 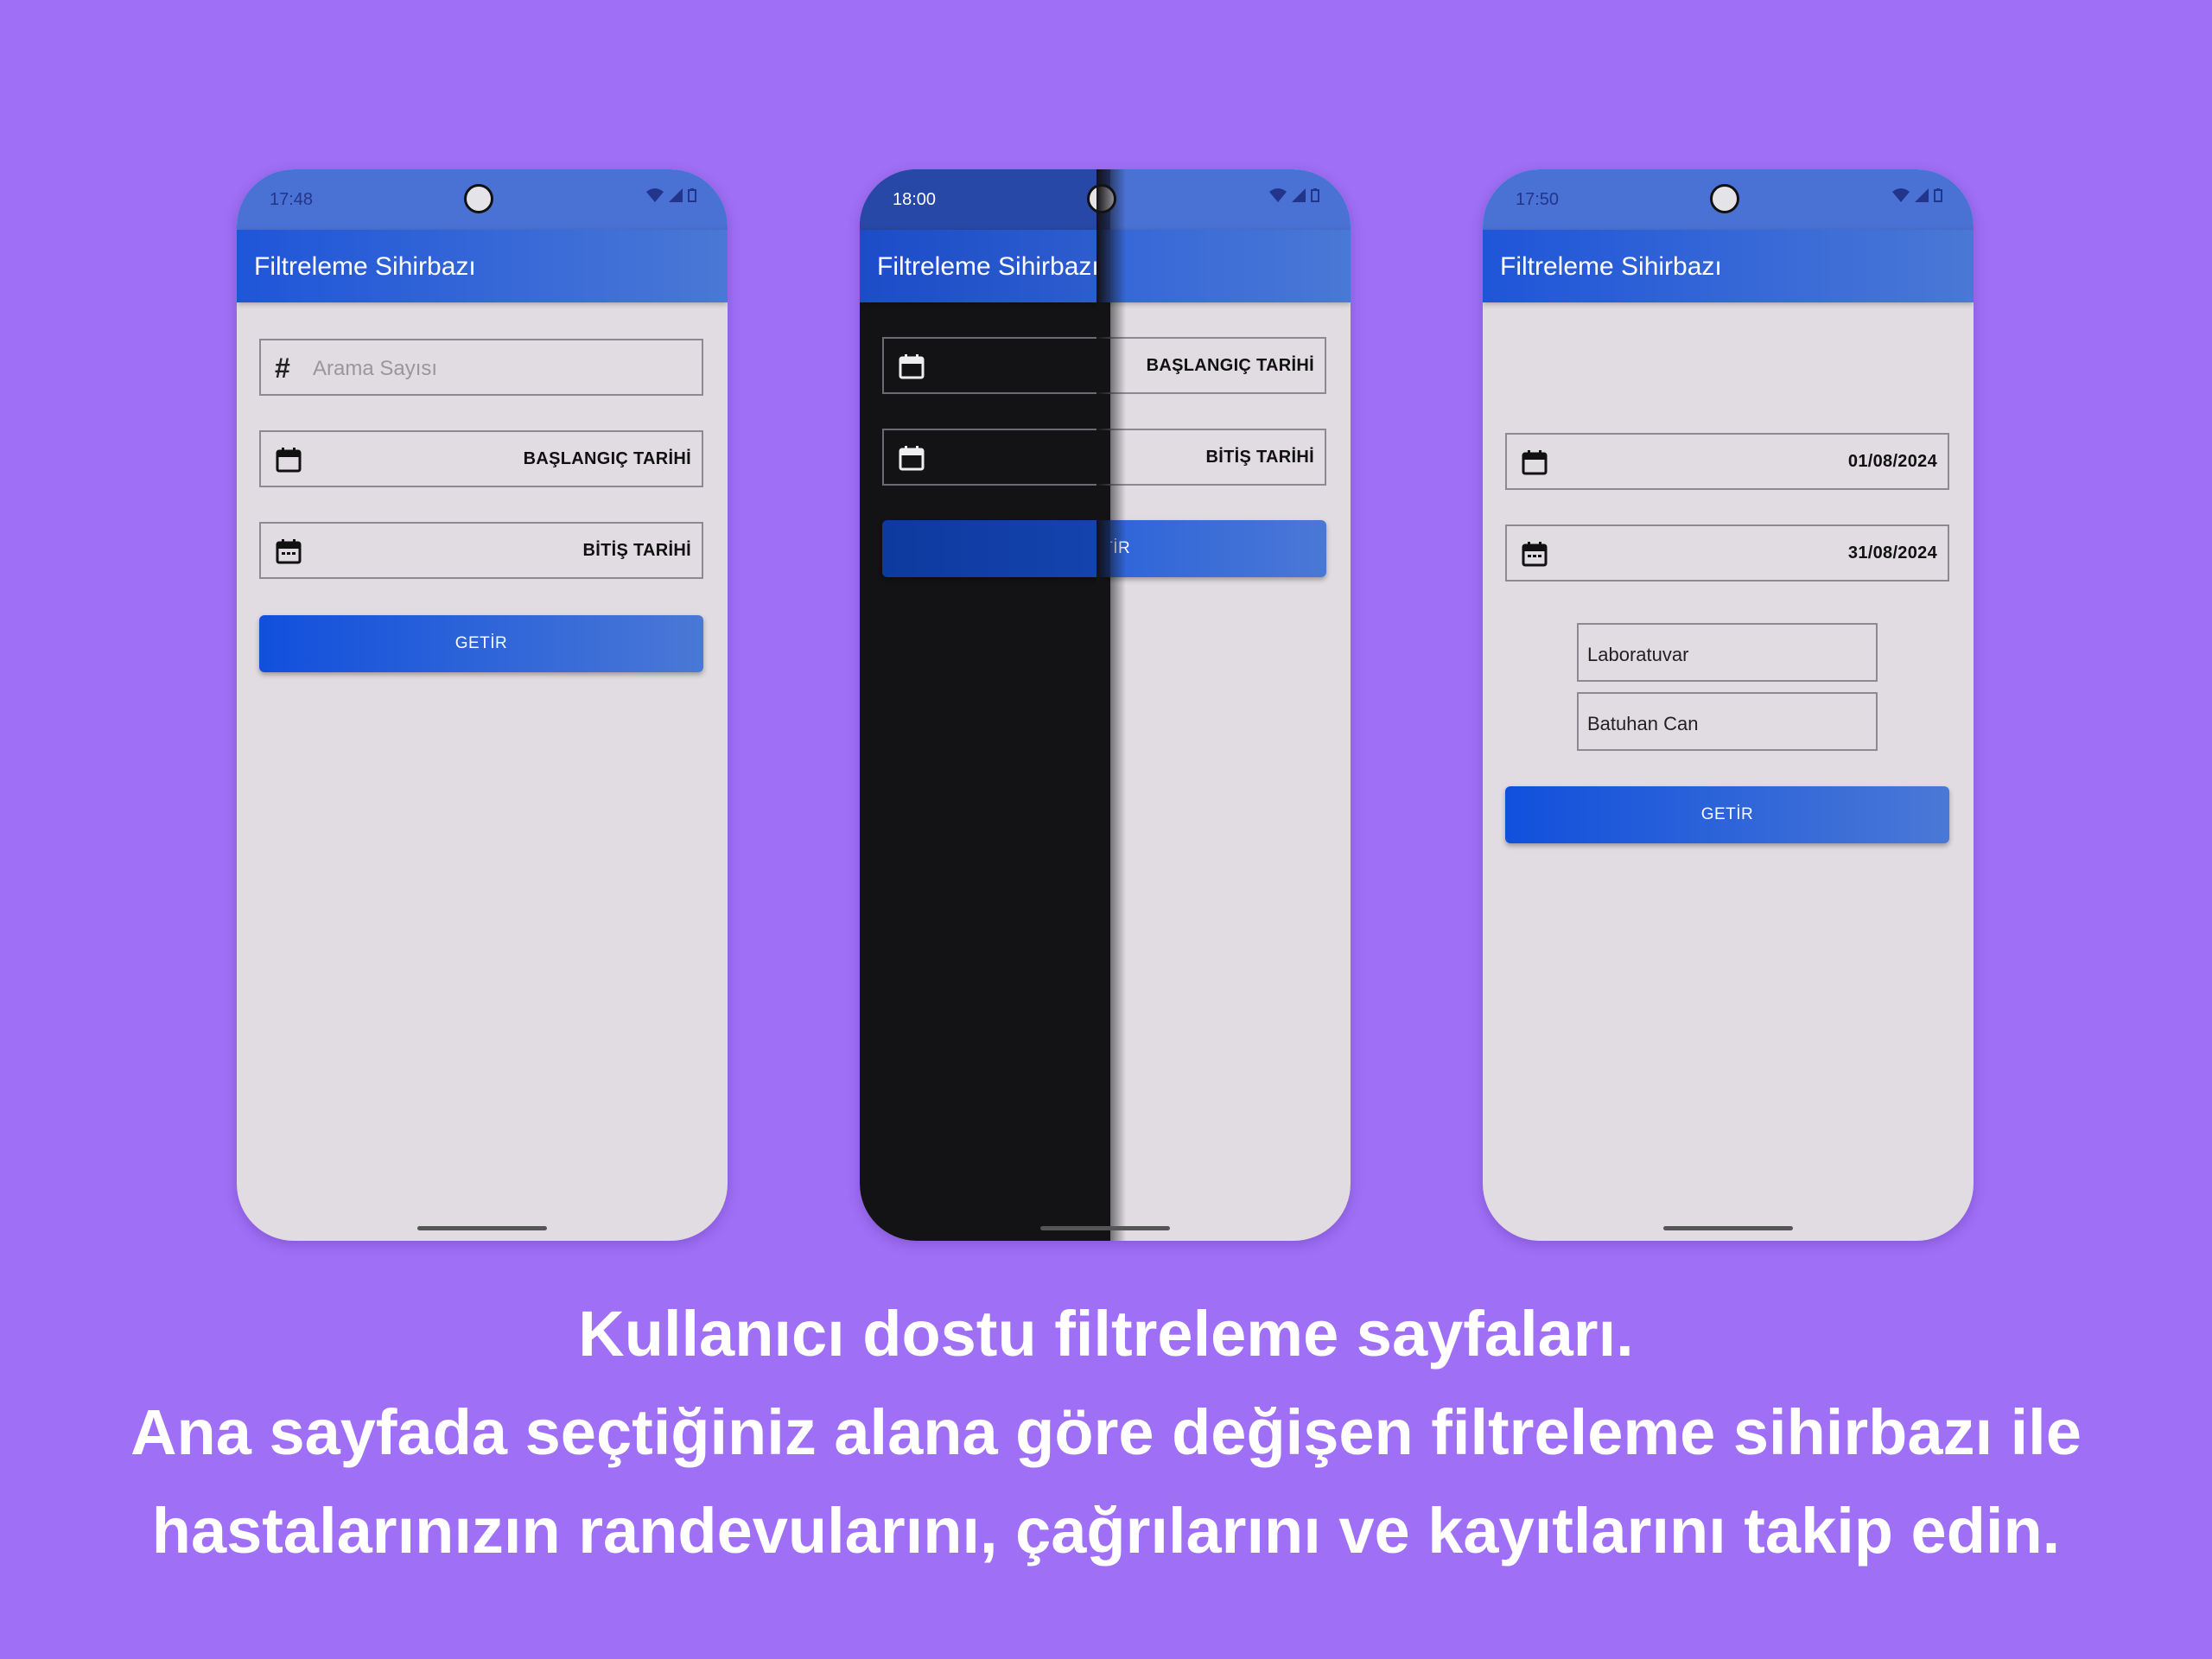 What do you see at coordinates (1538, 199) in the screenshot?
I see `status-time: 17:50` at bounding box center [1538, 199].